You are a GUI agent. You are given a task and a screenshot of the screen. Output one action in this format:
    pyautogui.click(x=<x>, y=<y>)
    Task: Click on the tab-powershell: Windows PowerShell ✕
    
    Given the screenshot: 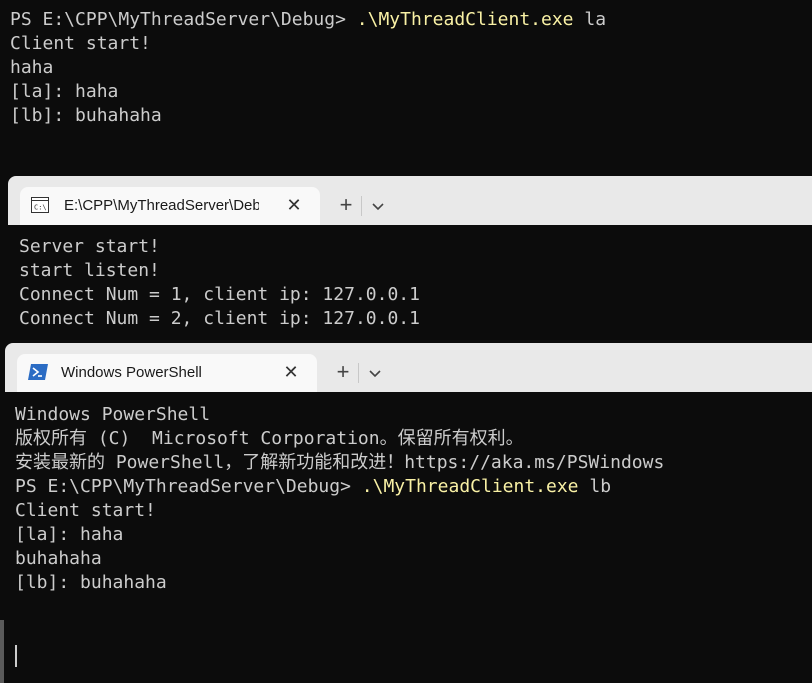 What is the action you would take?
    pyautogui.click(x=167, y=373)
    